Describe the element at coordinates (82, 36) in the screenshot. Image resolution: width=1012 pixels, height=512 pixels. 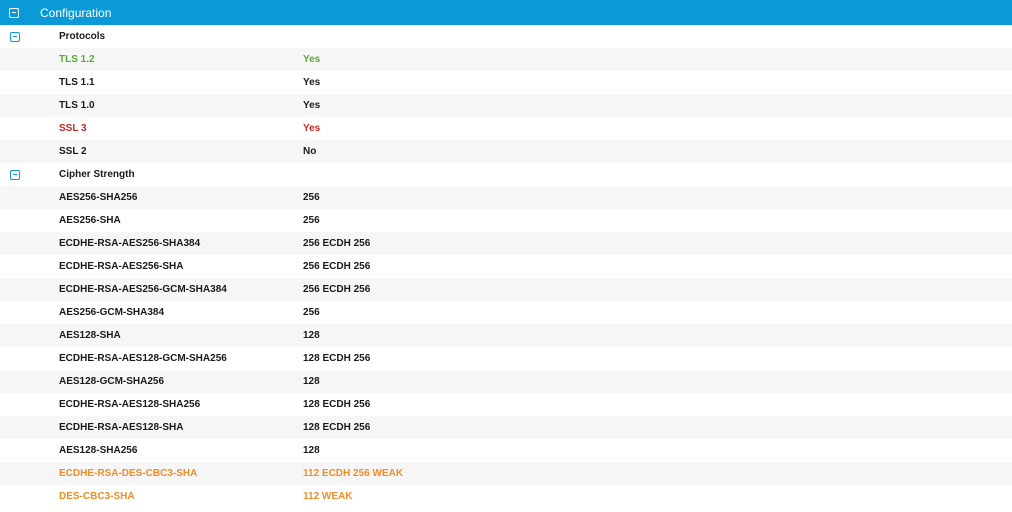
I see `section-label: Protocols` at that location.